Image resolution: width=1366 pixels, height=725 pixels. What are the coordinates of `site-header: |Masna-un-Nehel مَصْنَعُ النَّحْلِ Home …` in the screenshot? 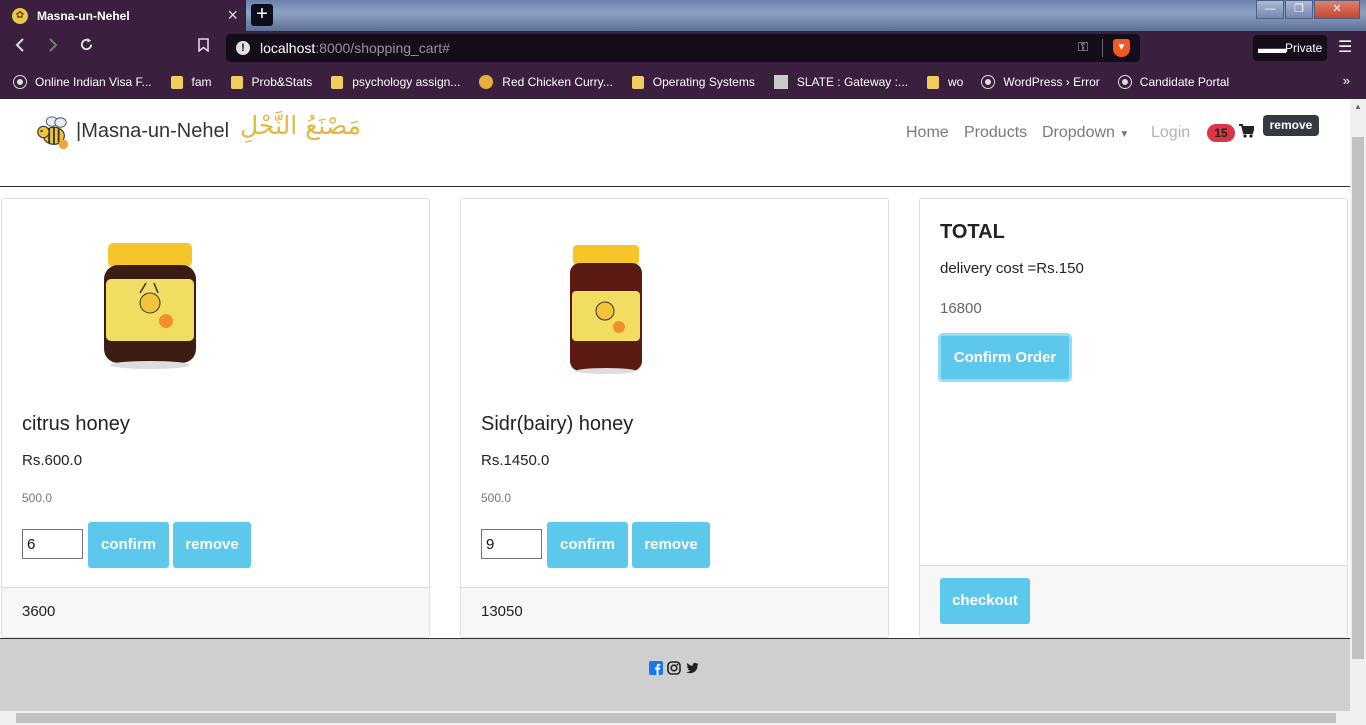 It's located at (675, 143).